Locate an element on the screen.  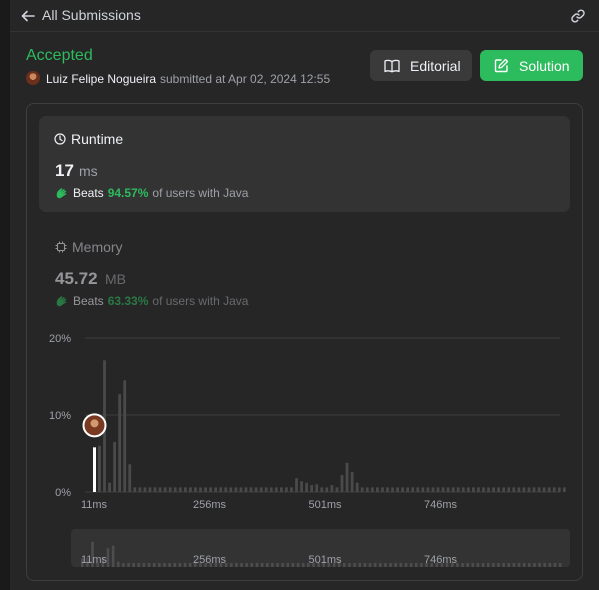
avatar is located at coordinates (33, 78).